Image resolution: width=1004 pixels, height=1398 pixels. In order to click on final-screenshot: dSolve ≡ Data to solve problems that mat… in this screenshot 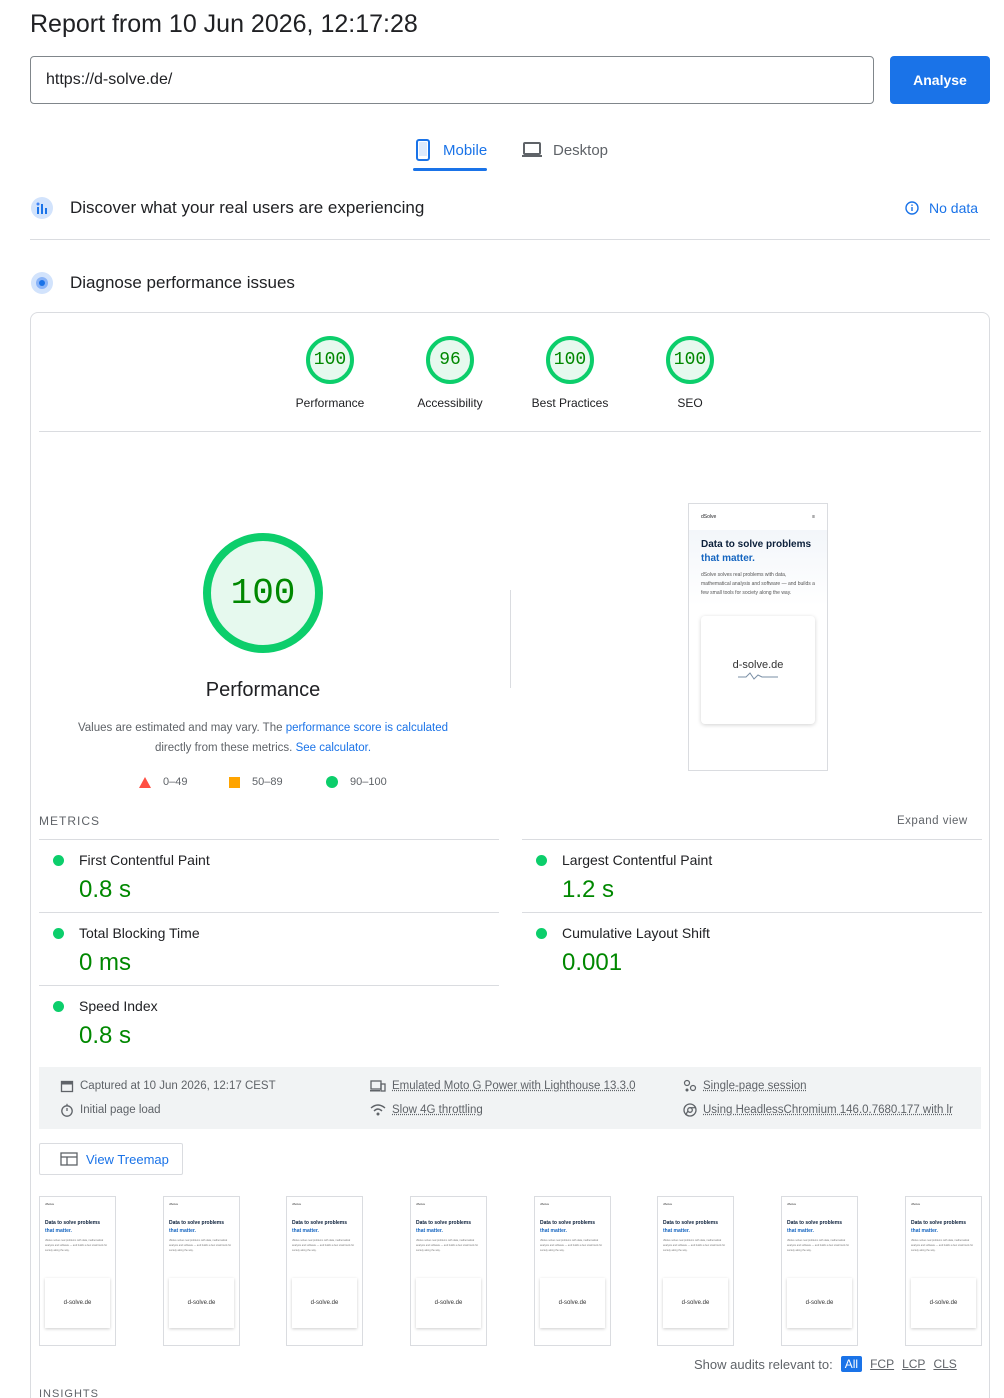, I will do `click(758, 637)`.